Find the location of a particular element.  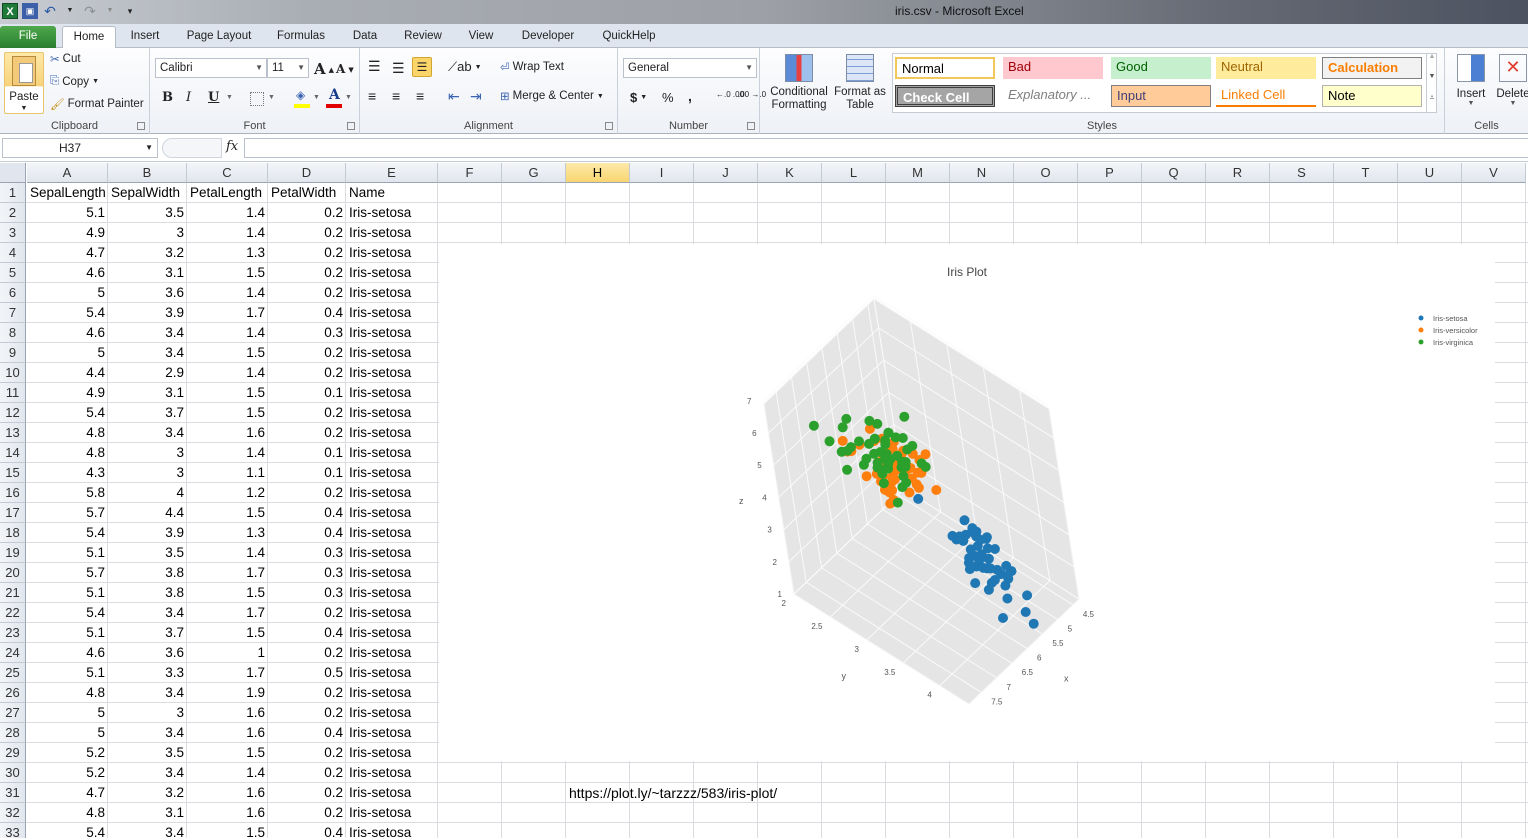

row-header-2: 2 is located at coordinates (13, 213).